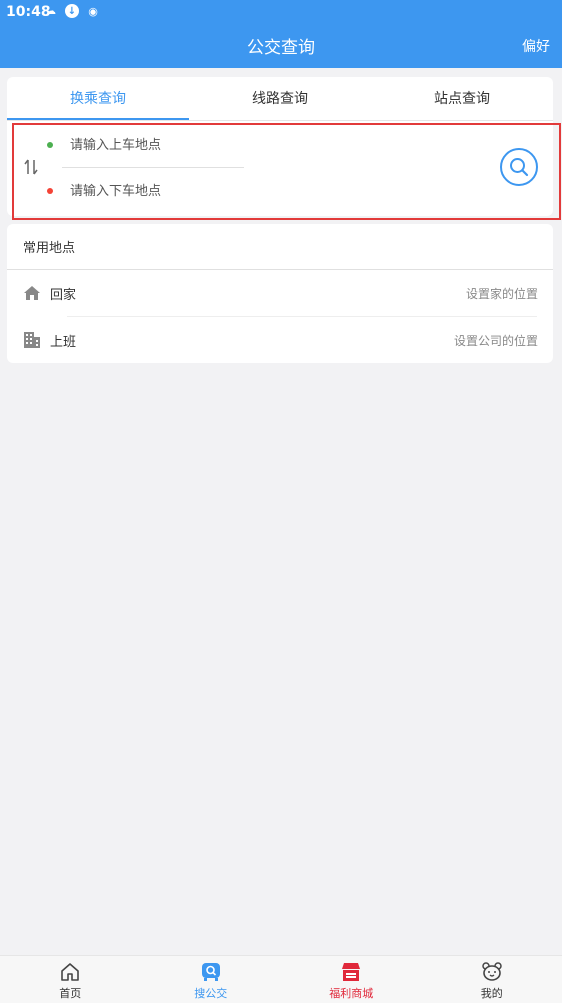  I want to click on nav-bus-search: 搜公交, so click(211, 979).